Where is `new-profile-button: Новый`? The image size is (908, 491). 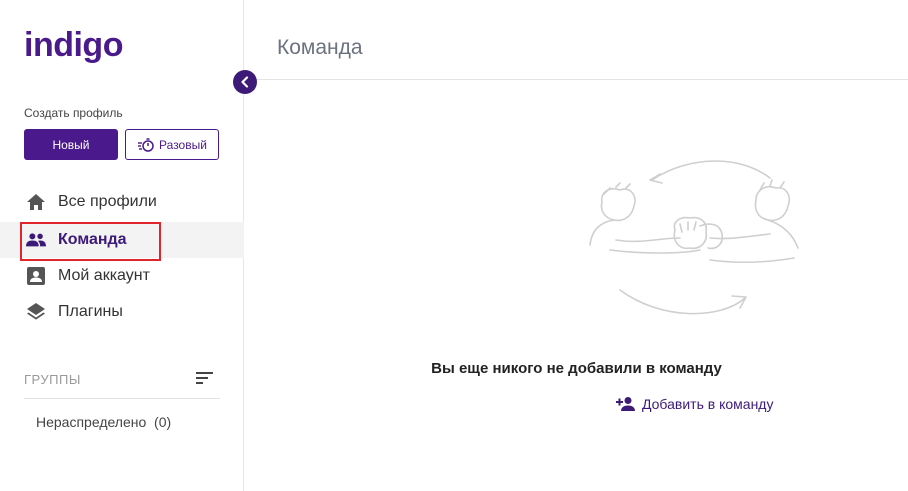
new-profile-button: Новый is located at coordinates (71, 144).